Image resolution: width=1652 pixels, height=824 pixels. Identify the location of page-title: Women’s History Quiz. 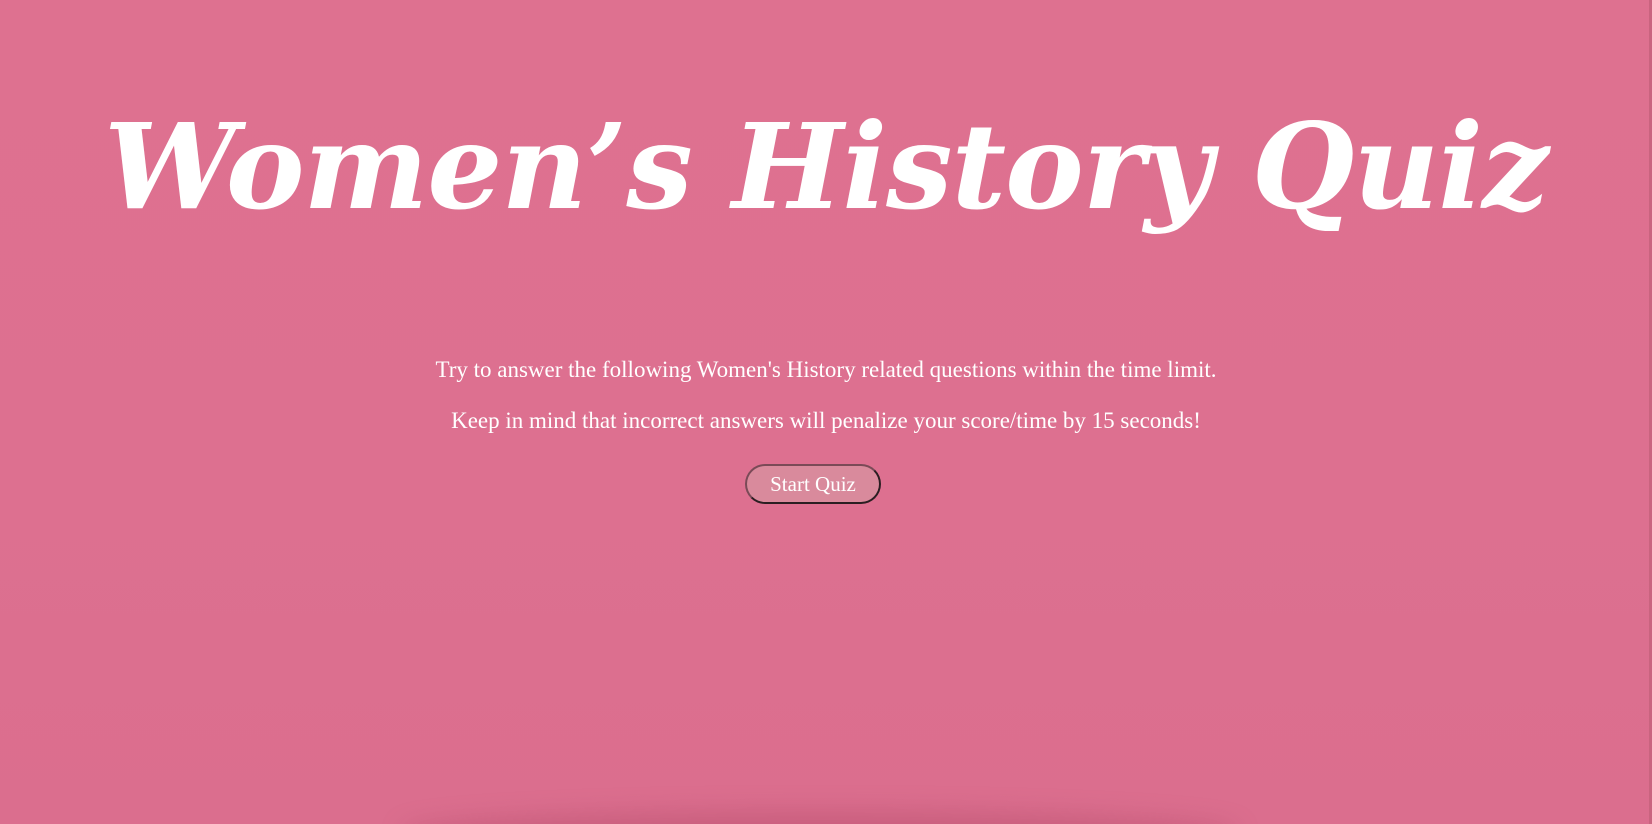
(826, 166).